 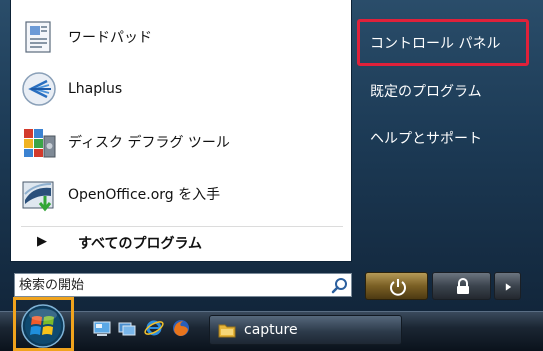 I want to click on windows-start-icon, so click(x=43, y=326).